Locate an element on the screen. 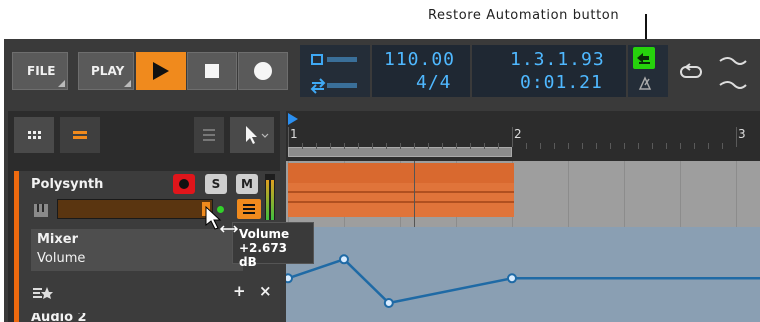  file-button: FILE is located at coordinates (40, 71).